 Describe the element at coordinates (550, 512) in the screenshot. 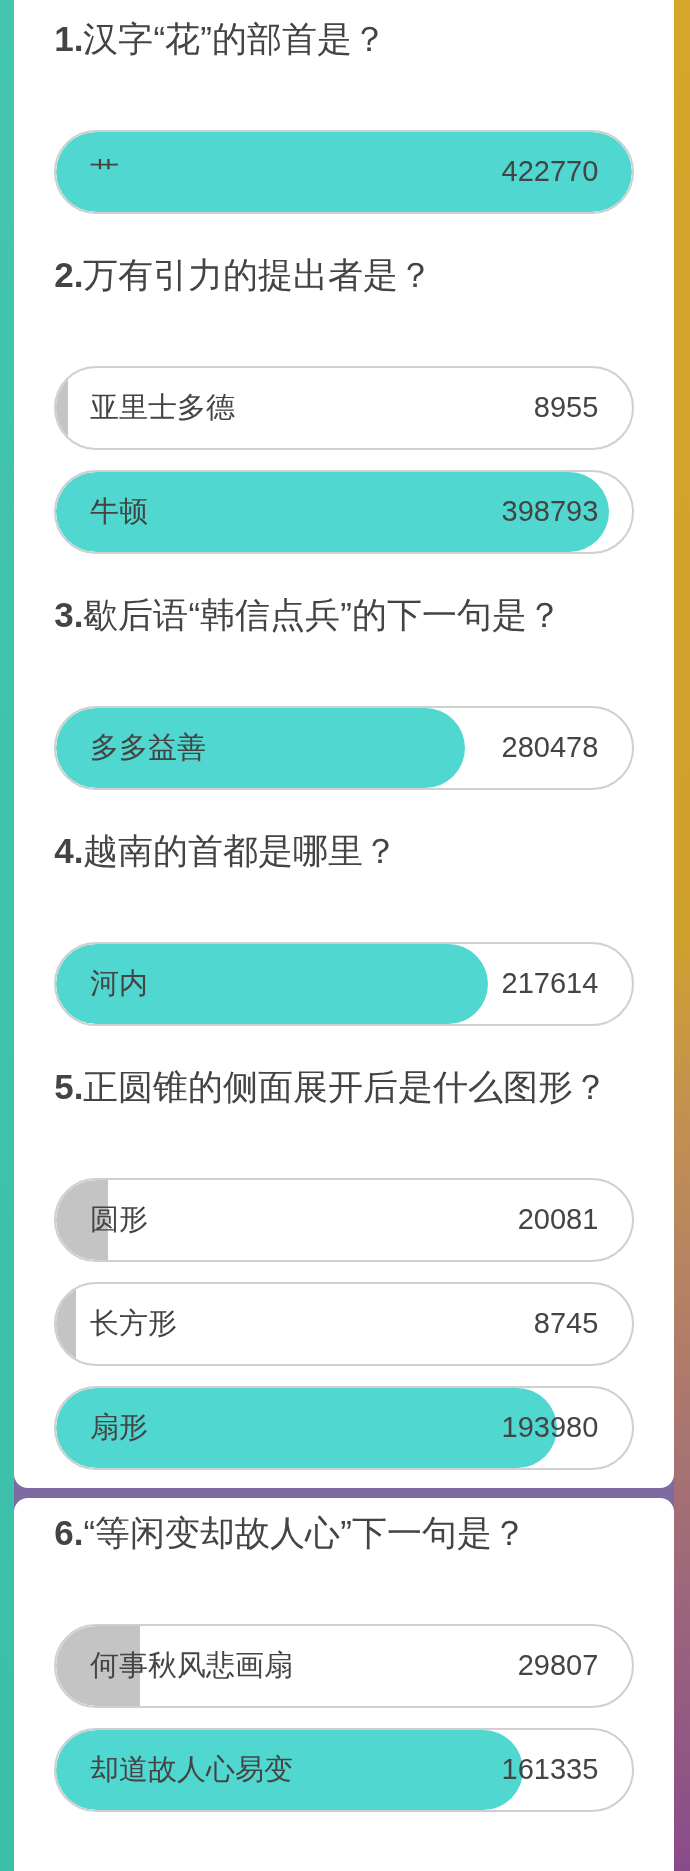

I see `vote-count: 398793` at that location.